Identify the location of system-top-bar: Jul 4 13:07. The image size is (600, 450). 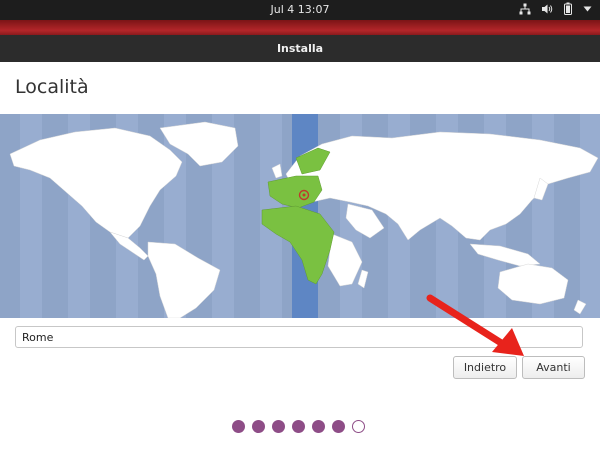
(300, 10).